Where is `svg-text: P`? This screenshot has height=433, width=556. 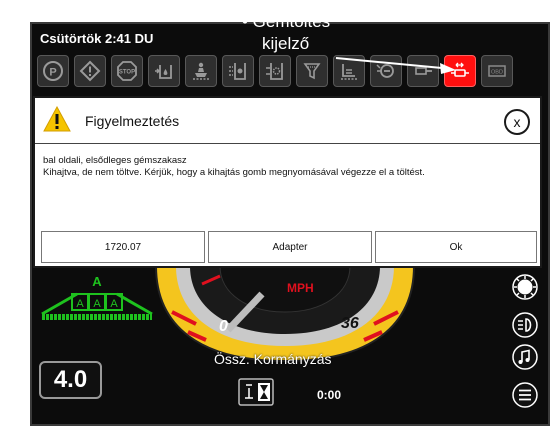 svg-text: P is located at coordinates (52, 73).